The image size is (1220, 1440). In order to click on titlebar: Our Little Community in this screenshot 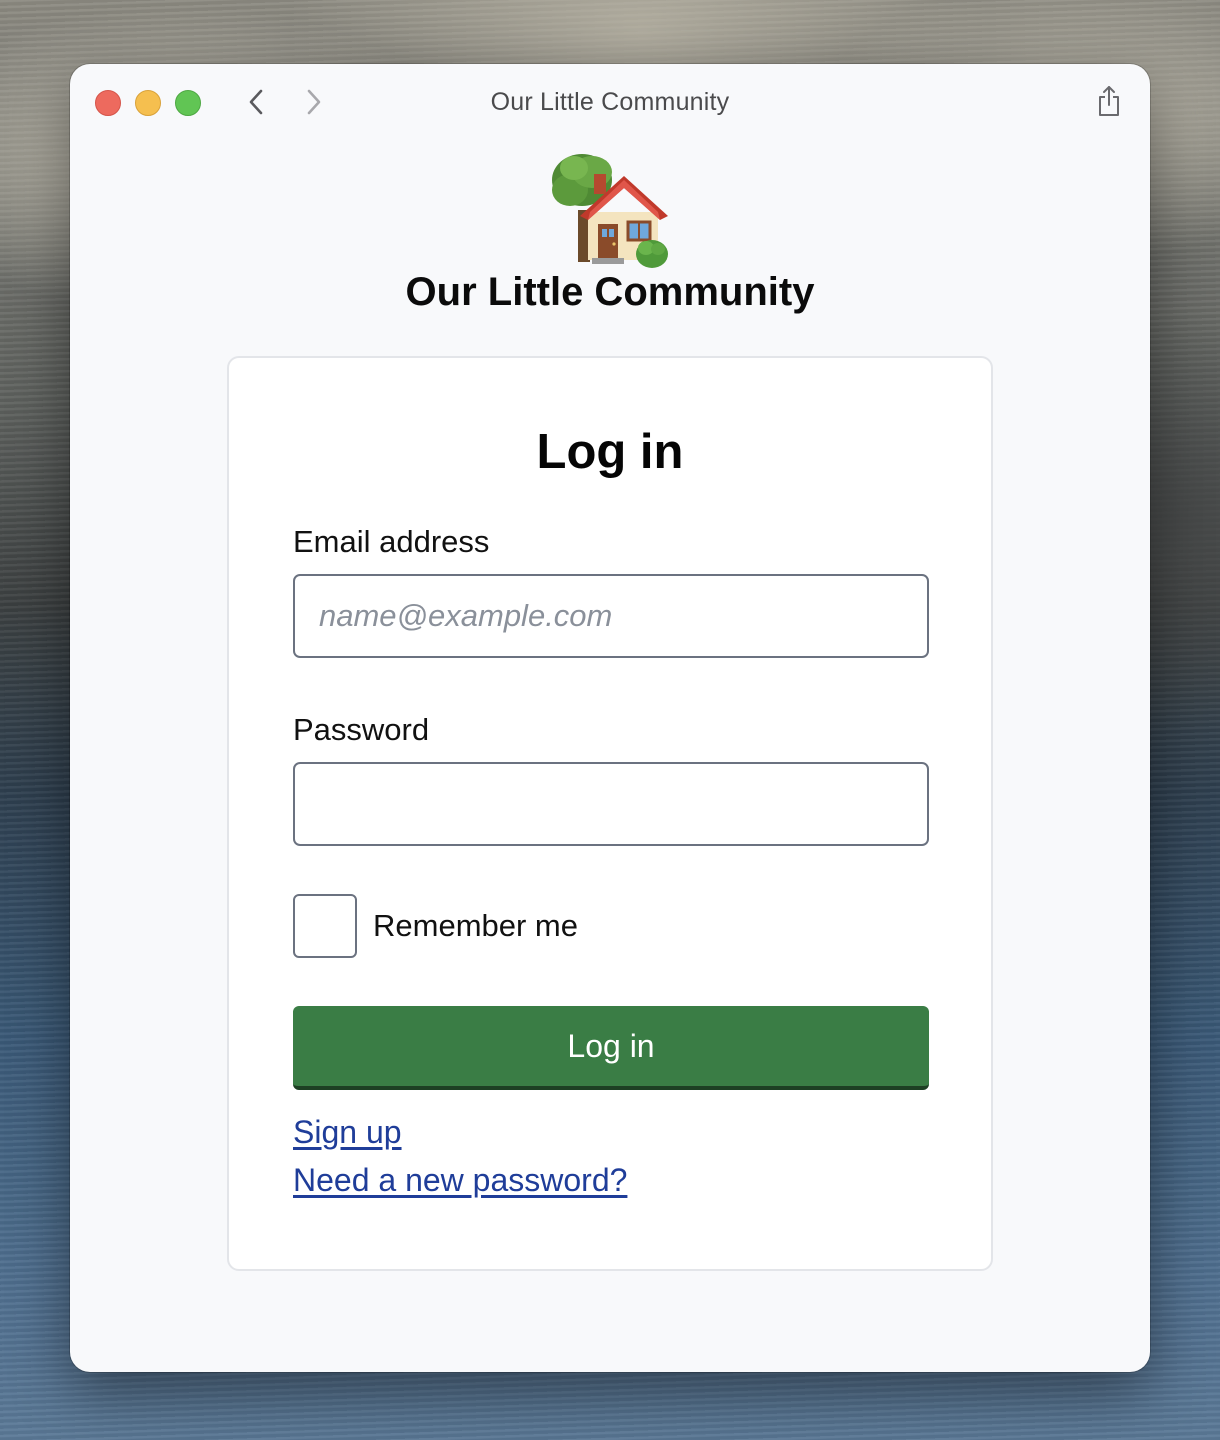, I will do `click(610, 102)`.